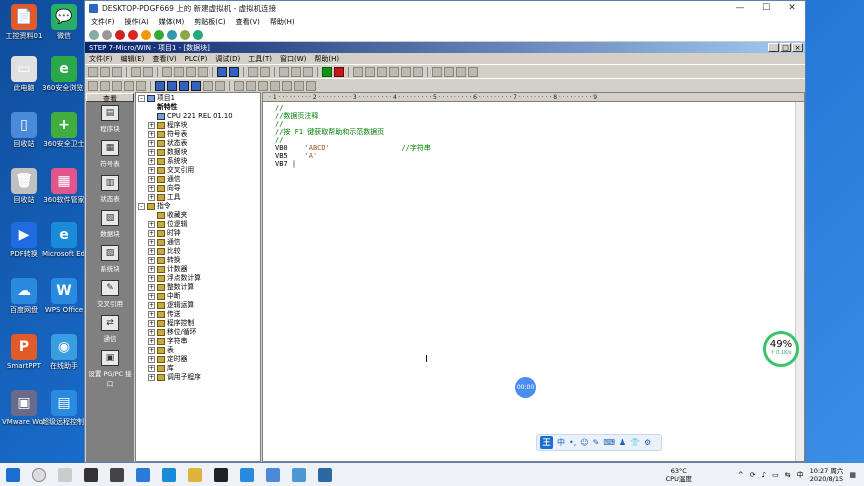 The width and height of the screenshot is (864, 486). What do you see at coordinates (198, 323) in the screenshot?
I see `tree-item: + 程序控制` at bounding box center [198, 323].